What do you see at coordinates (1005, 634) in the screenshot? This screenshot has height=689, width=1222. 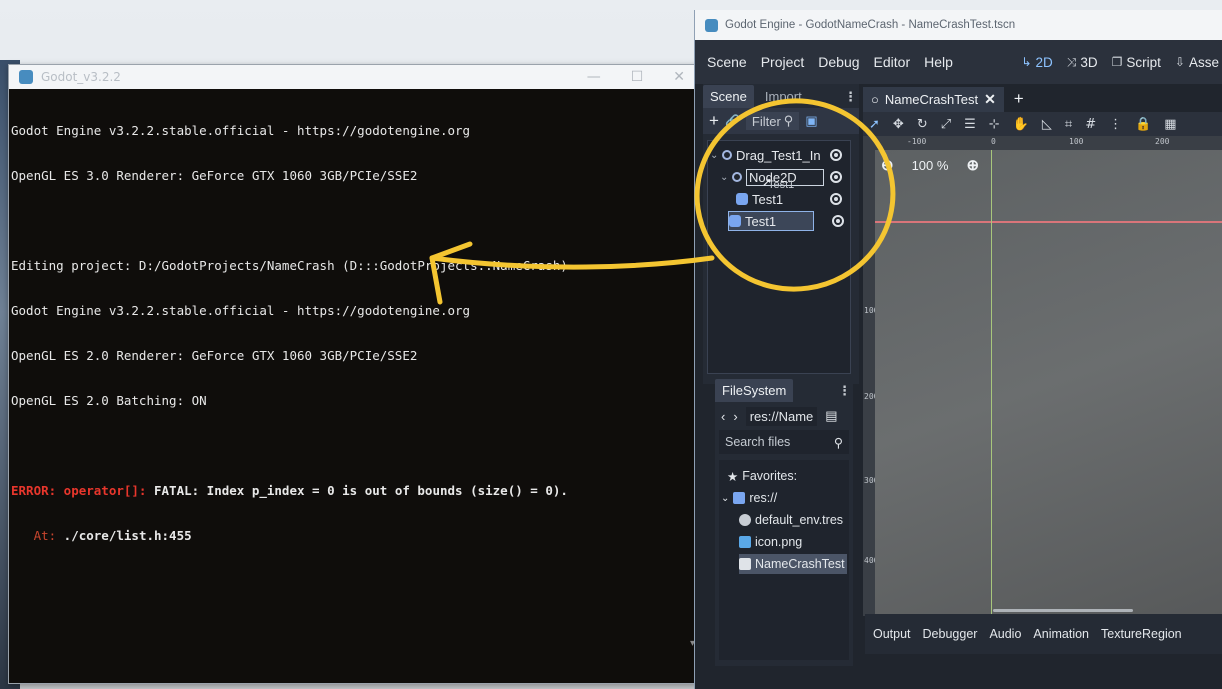 I see `tab-audio: Audio` at bounding box center [1005, 634].